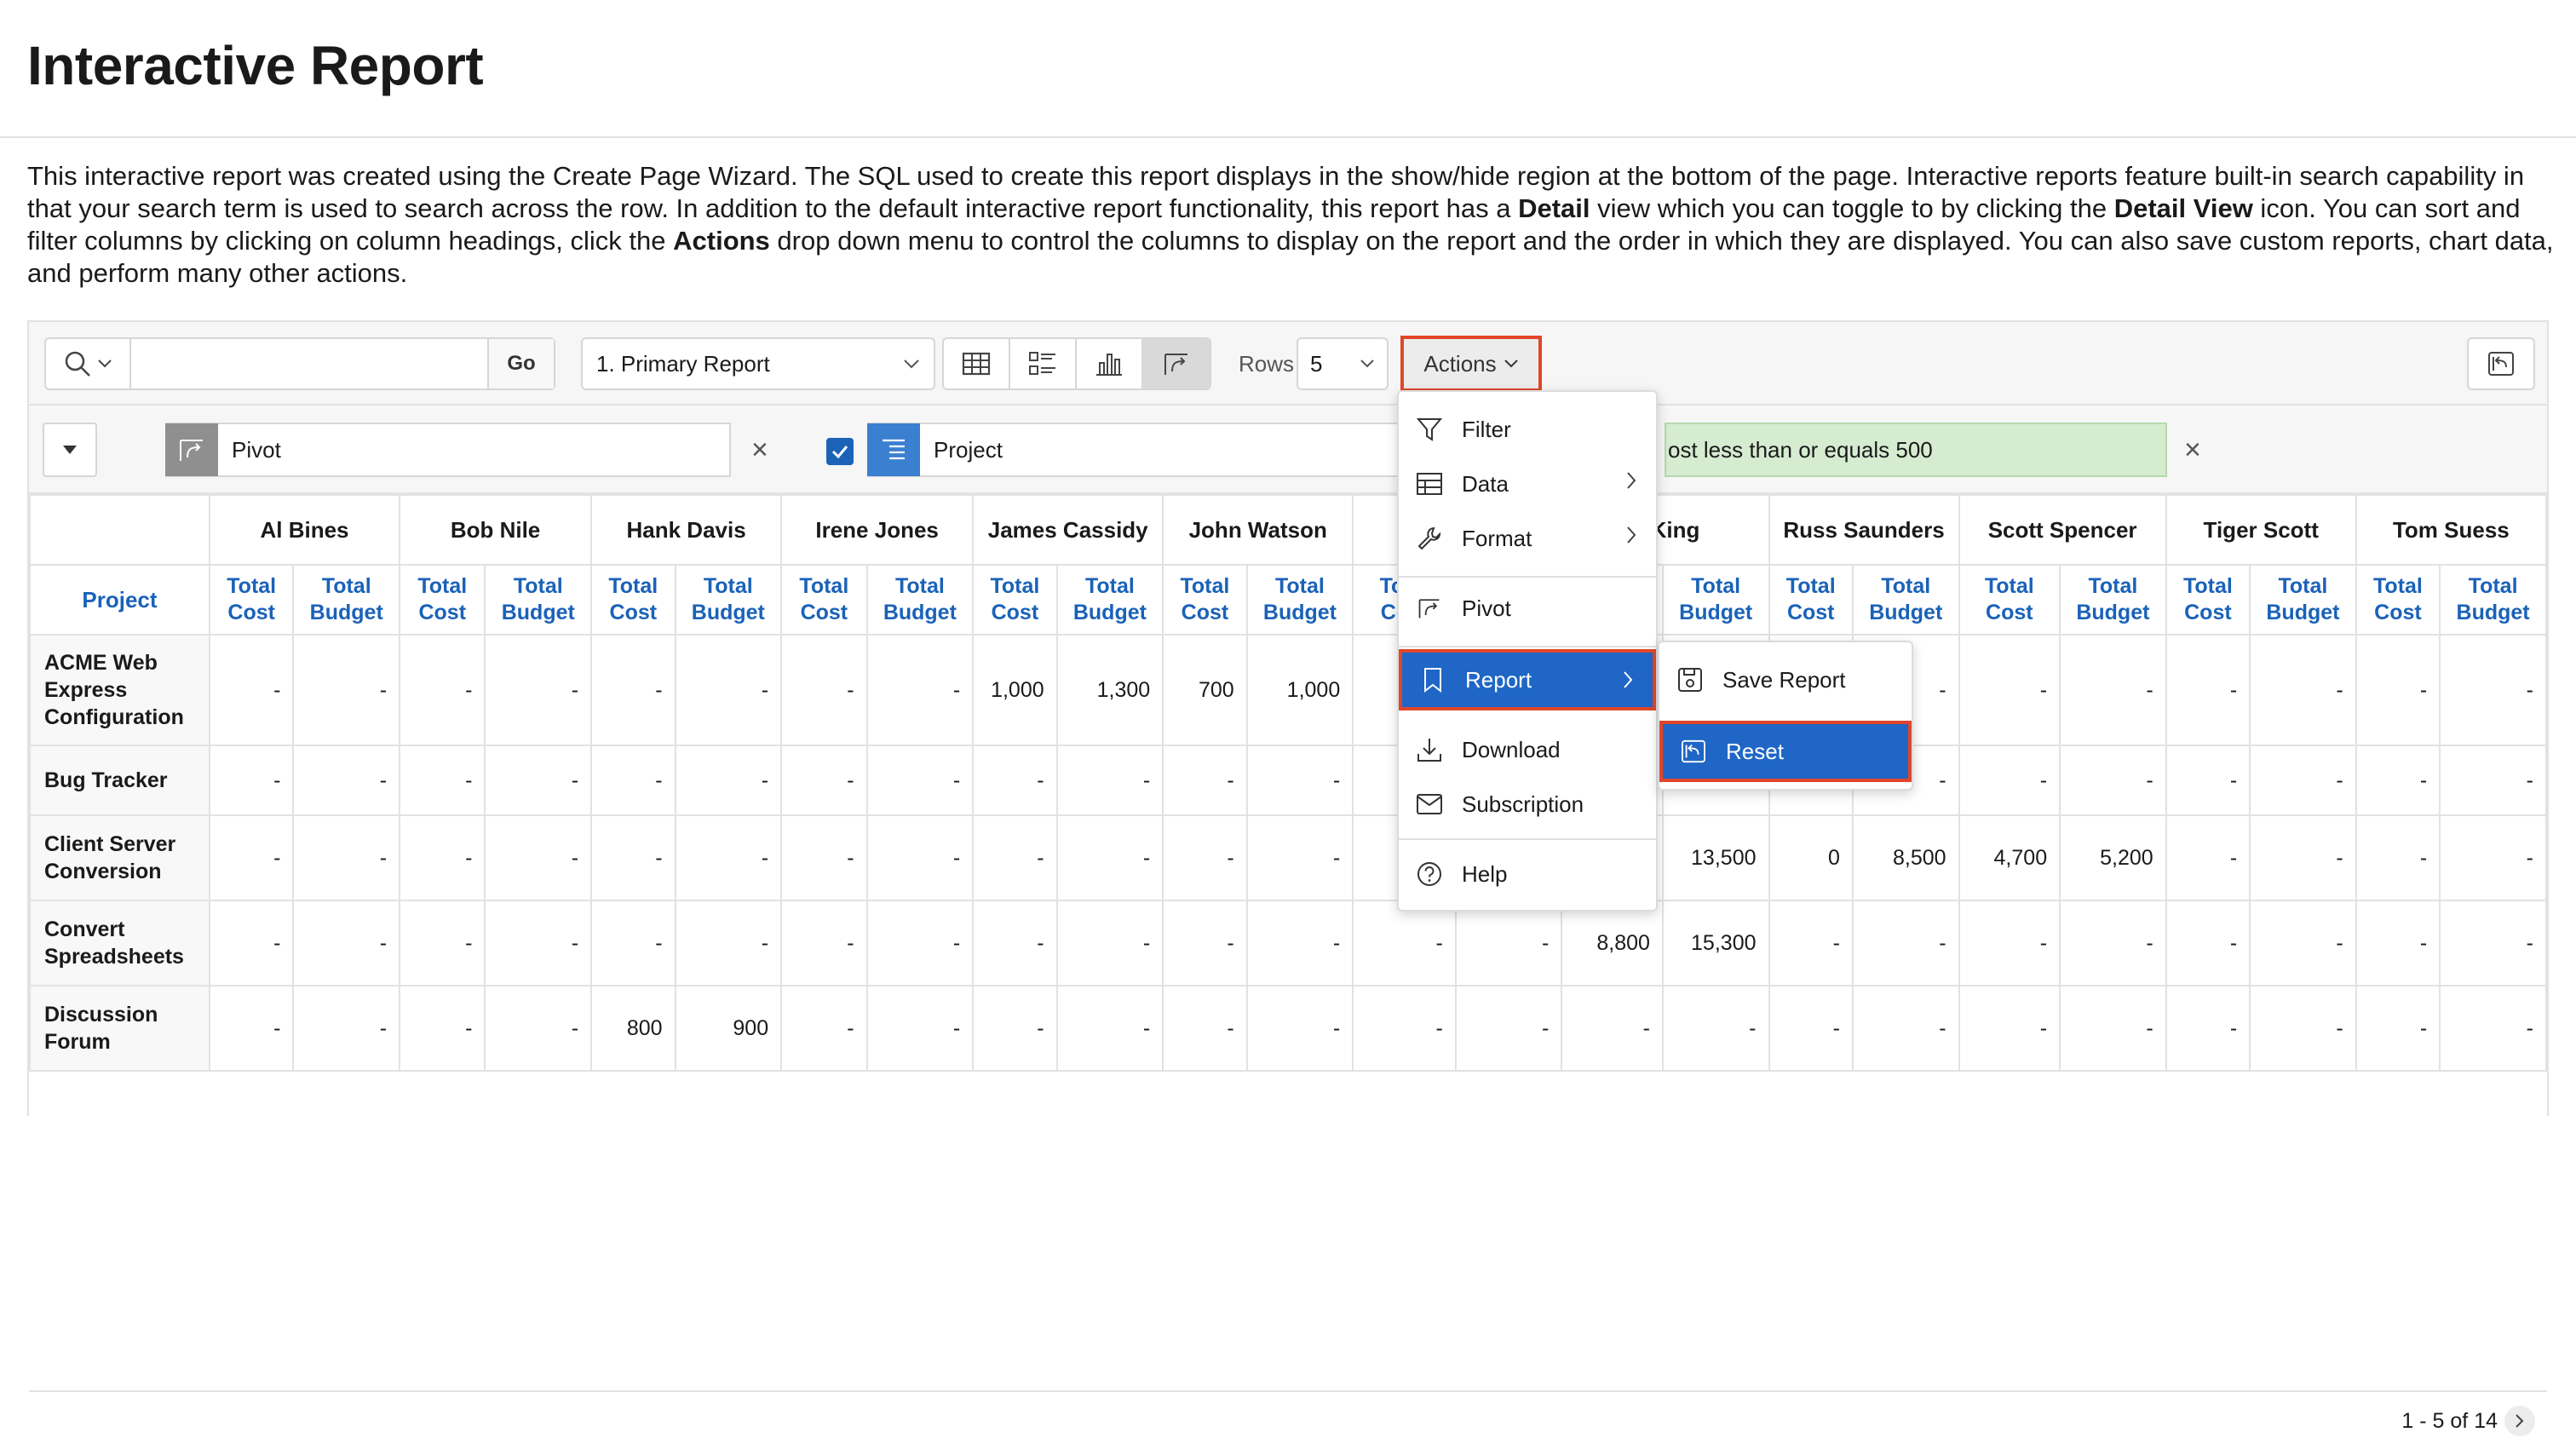  Describe the element at coordinates (1497, 538) in the screenshot. I see `menu-item-format-label: Format` at that location.